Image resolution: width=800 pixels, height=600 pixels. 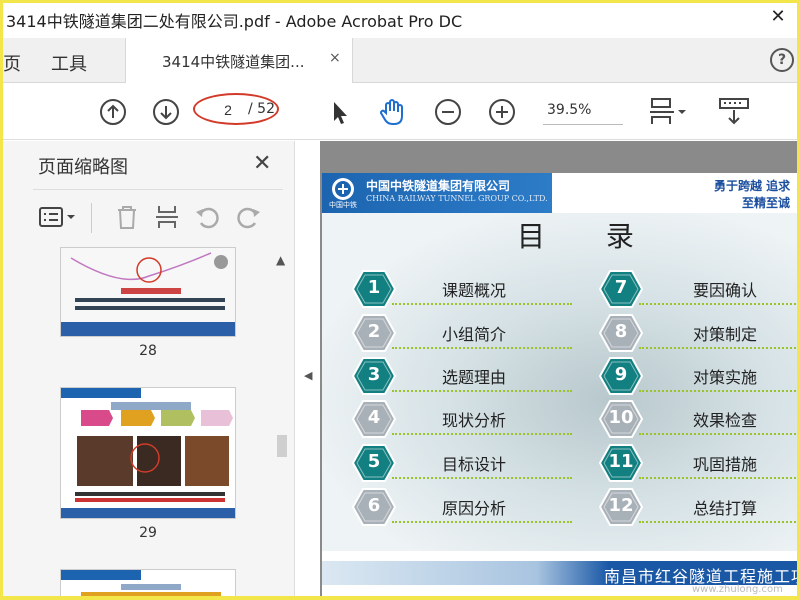 What do you see at coordinates (474, 334) in the screenshot?
I see `toc-text: 小组简介` at bounding box center [474, 334].